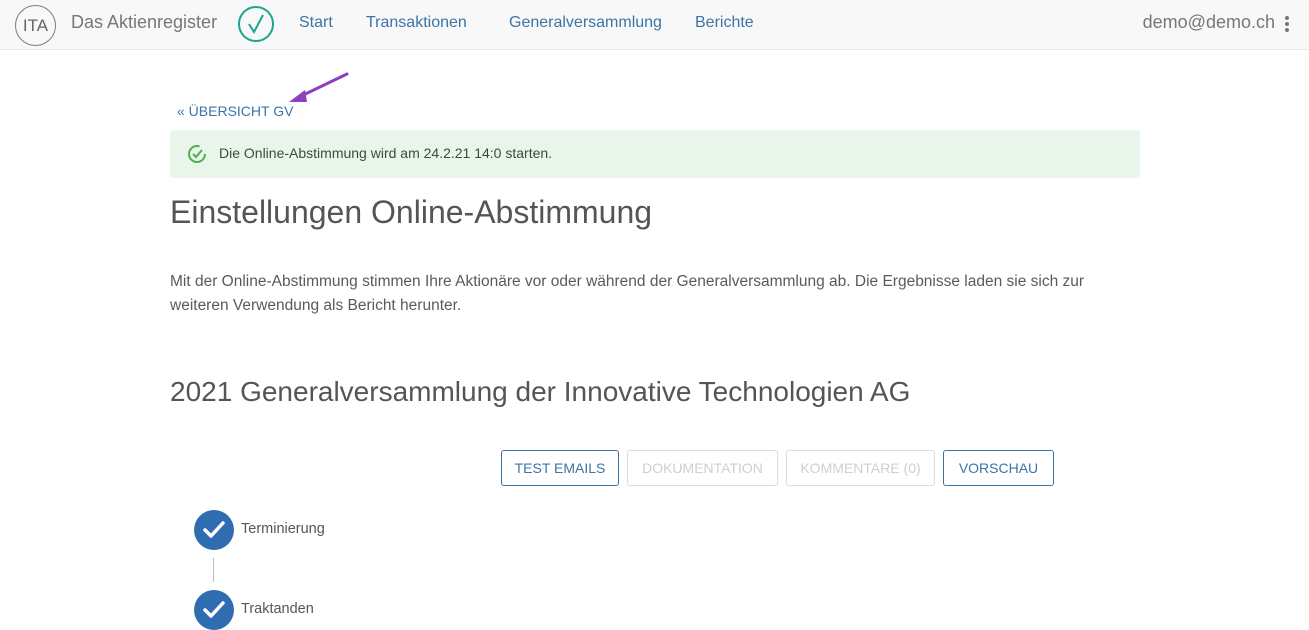 This screenshot has width=1309, height=630. I want to click on comments-button: KOMMENTARE (0), so click(860, 468).